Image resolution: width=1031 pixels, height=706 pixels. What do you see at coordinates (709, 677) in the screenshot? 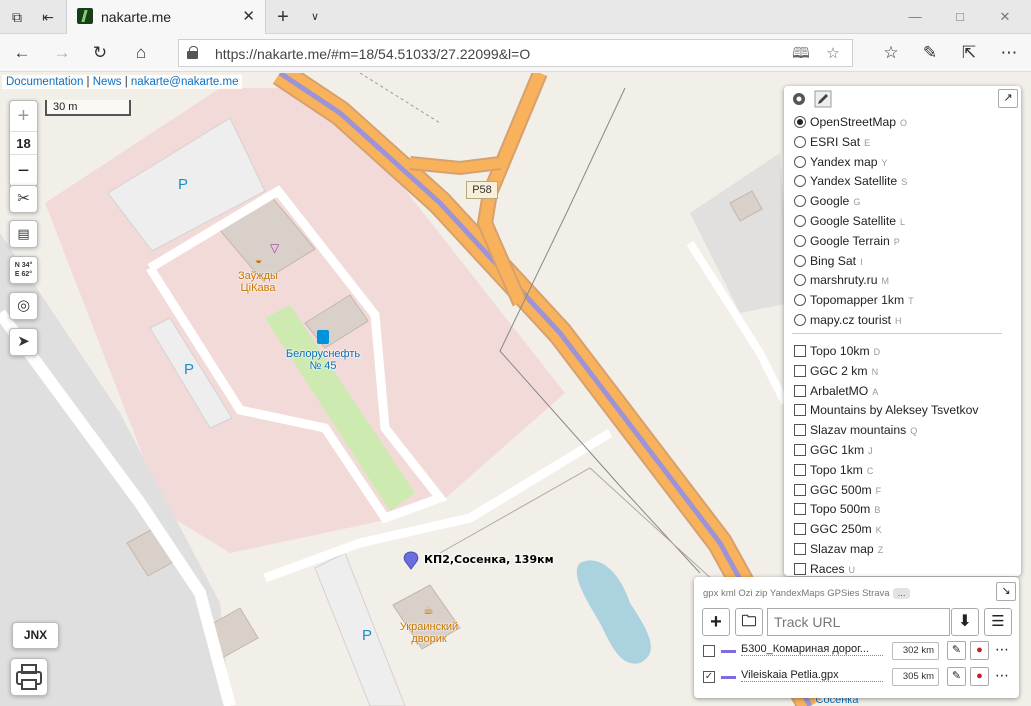
I see `track-visibility-checkbox: ✓` at bounding box center [709, 677].